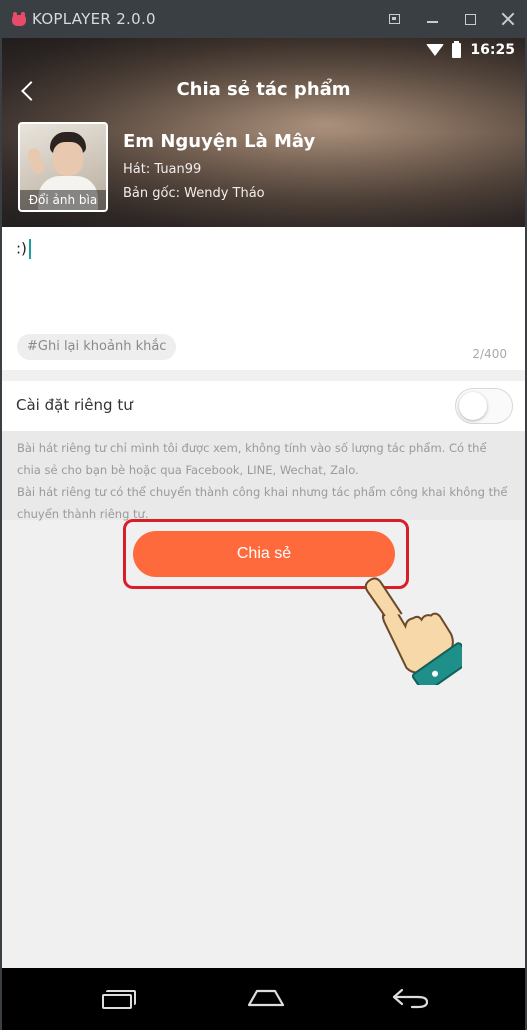 This screenshot has height=1030, width=527. Describe the element at coordinates (263, 19) in the screenshot. I see `emulator-title-bar: KOPLAYER 2.0.0` at that location.